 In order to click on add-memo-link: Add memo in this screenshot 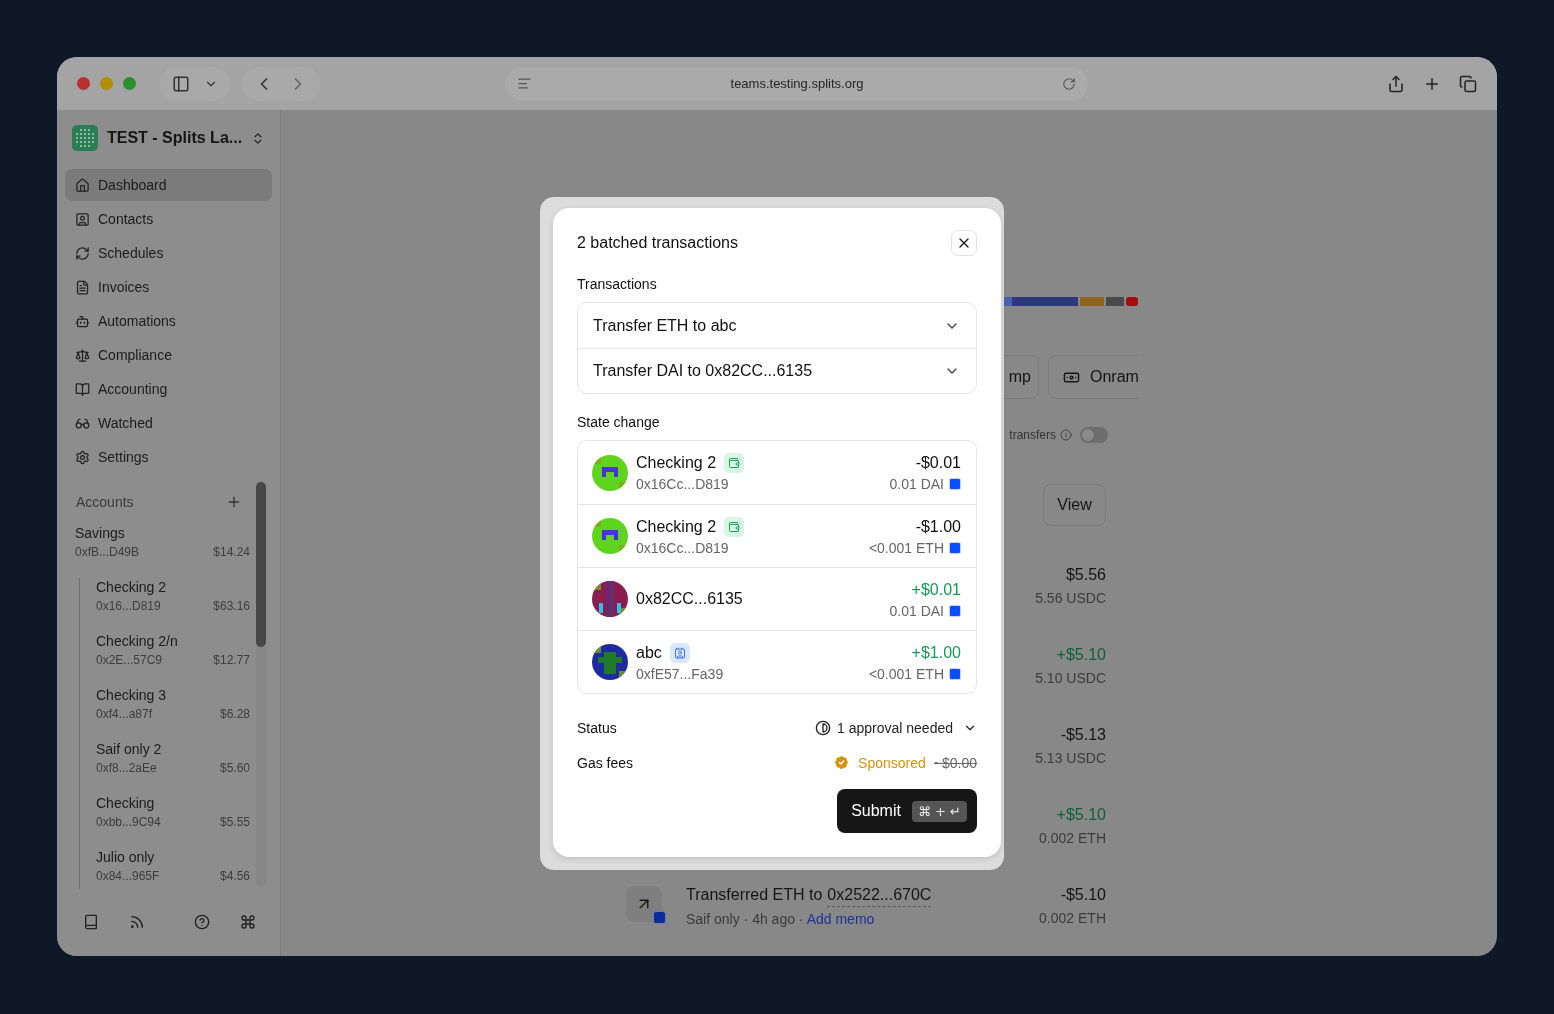, I will do `click(840, 919)`.